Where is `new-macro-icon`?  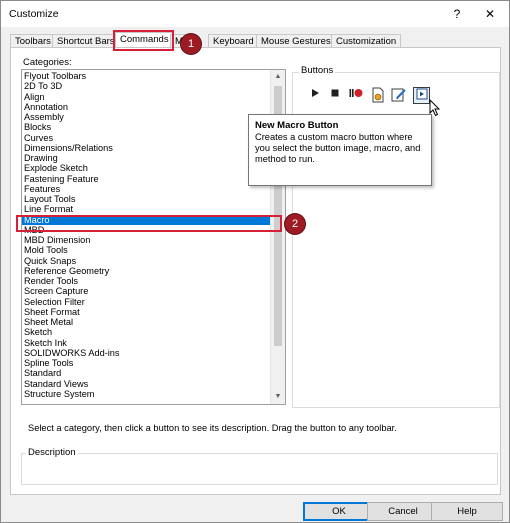 new-macro-icon is located at coordinates (378, 95).